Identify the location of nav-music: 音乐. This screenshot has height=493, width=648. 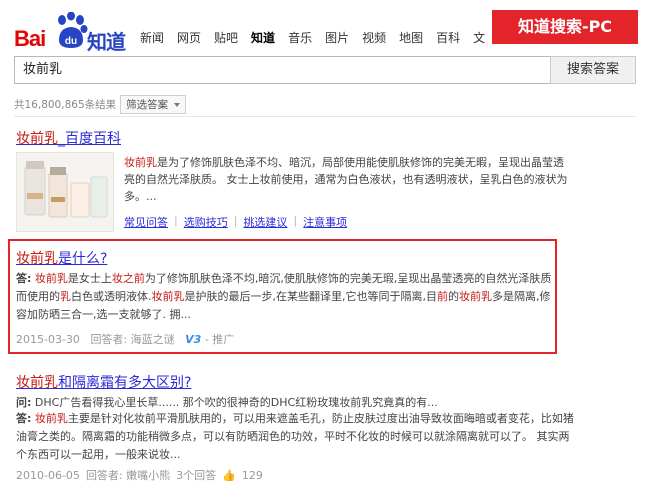
(300, 37).